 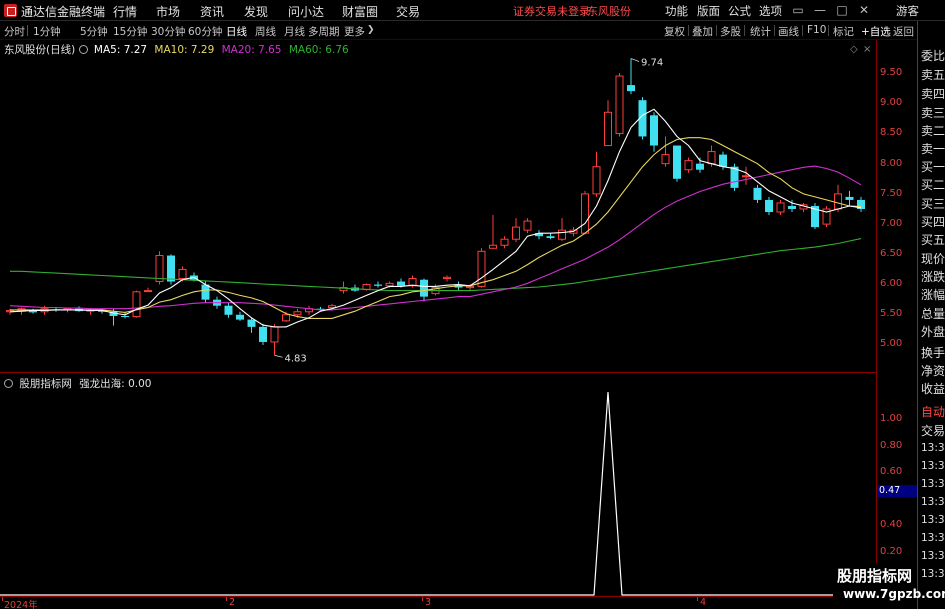 I want to click on watermark-url: www.7gpzb.com, so click(x=894, y=594).